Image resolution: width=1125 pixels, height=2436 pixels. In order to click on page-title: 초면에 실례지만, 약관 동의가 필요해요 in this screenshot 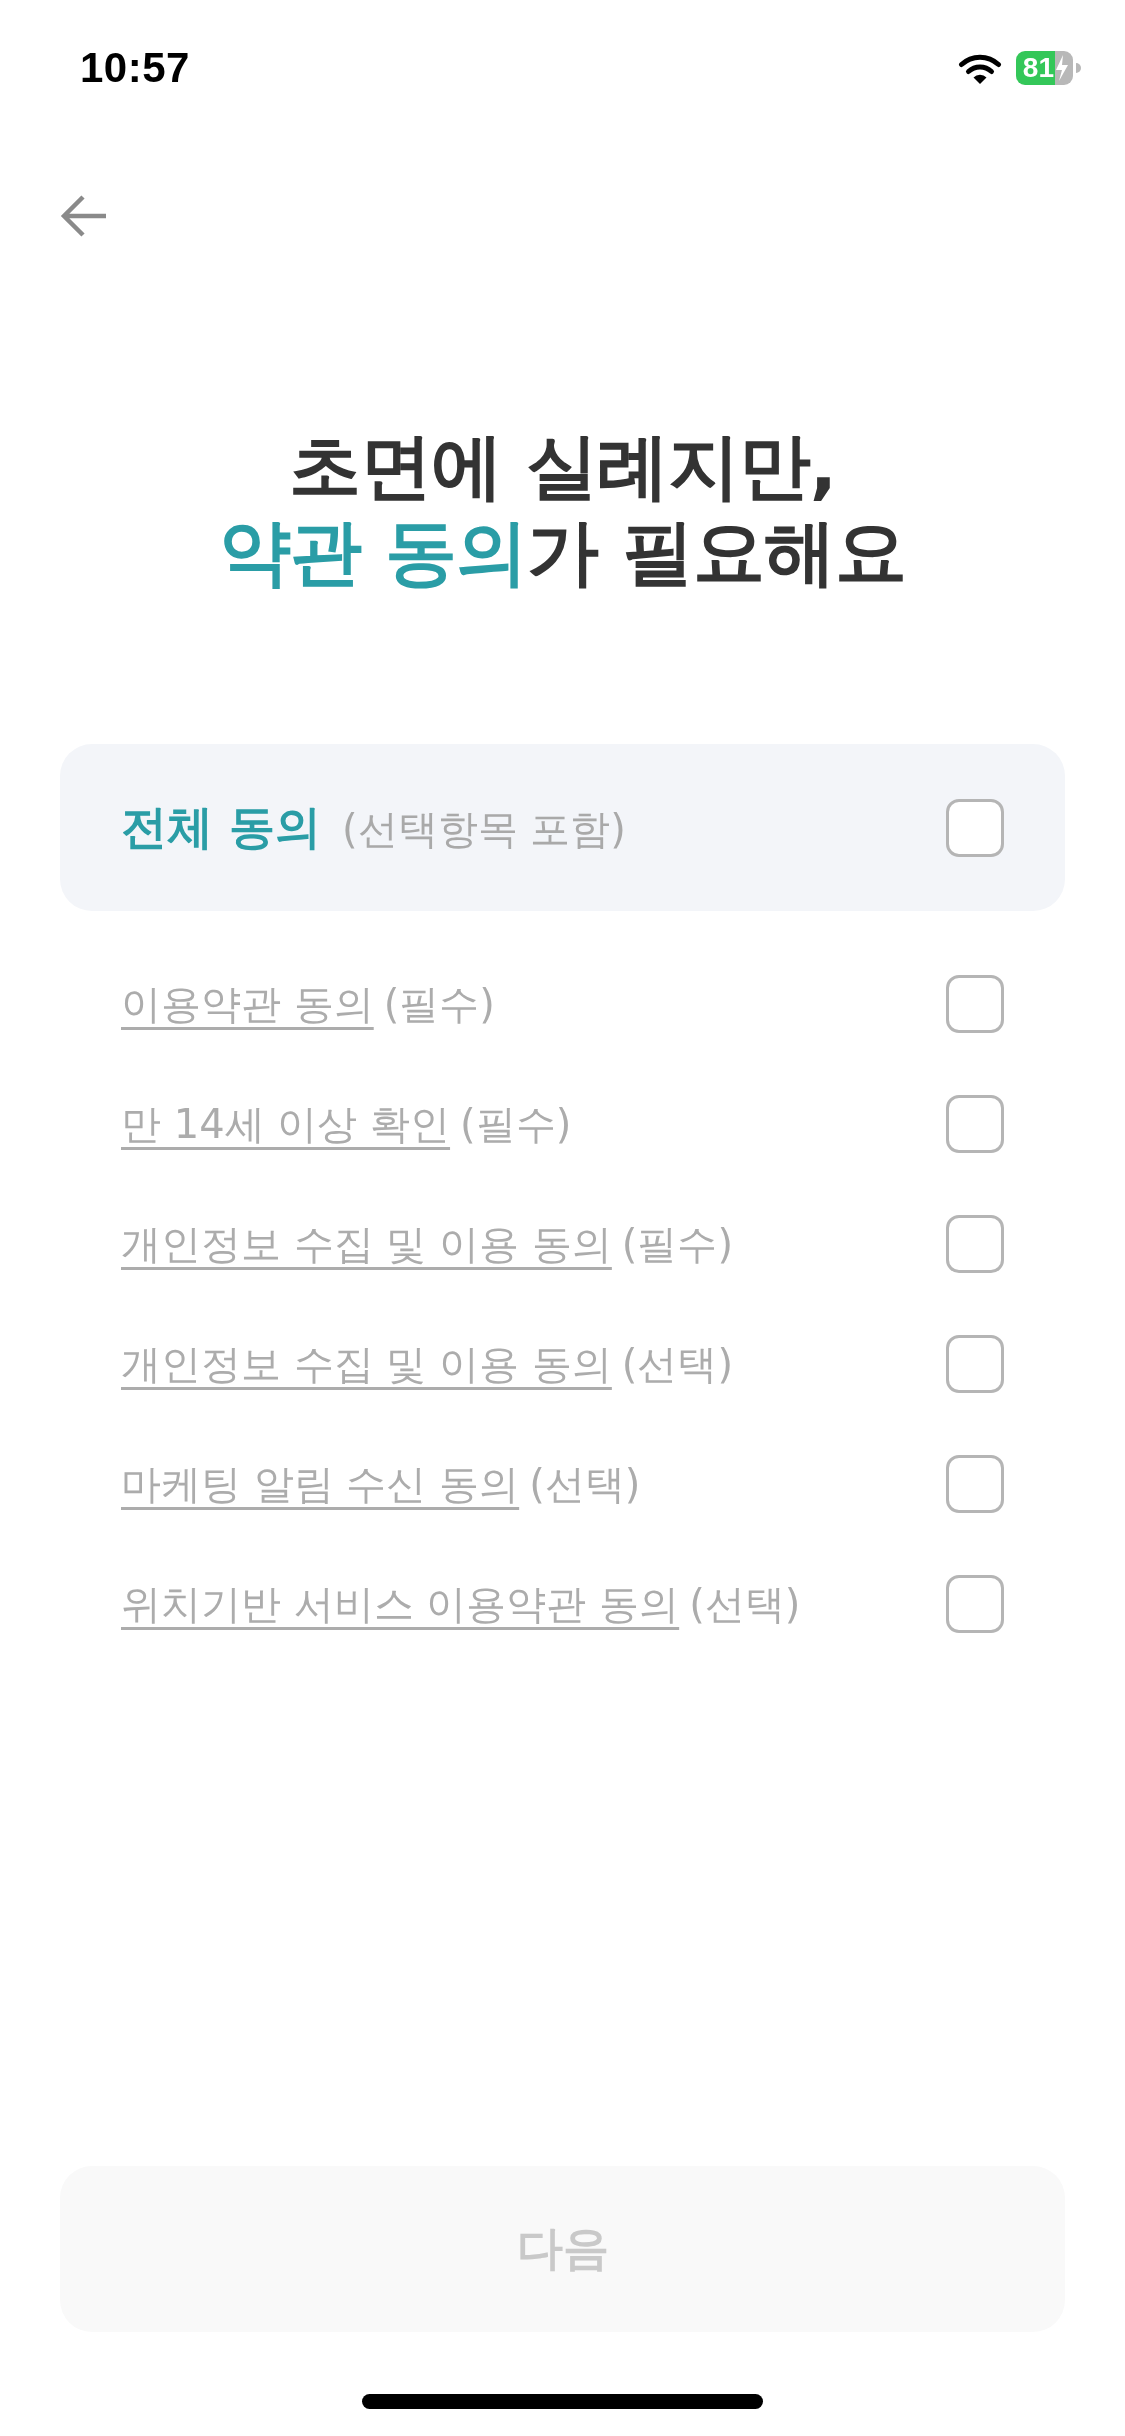, I will do `click(562, 509)`.